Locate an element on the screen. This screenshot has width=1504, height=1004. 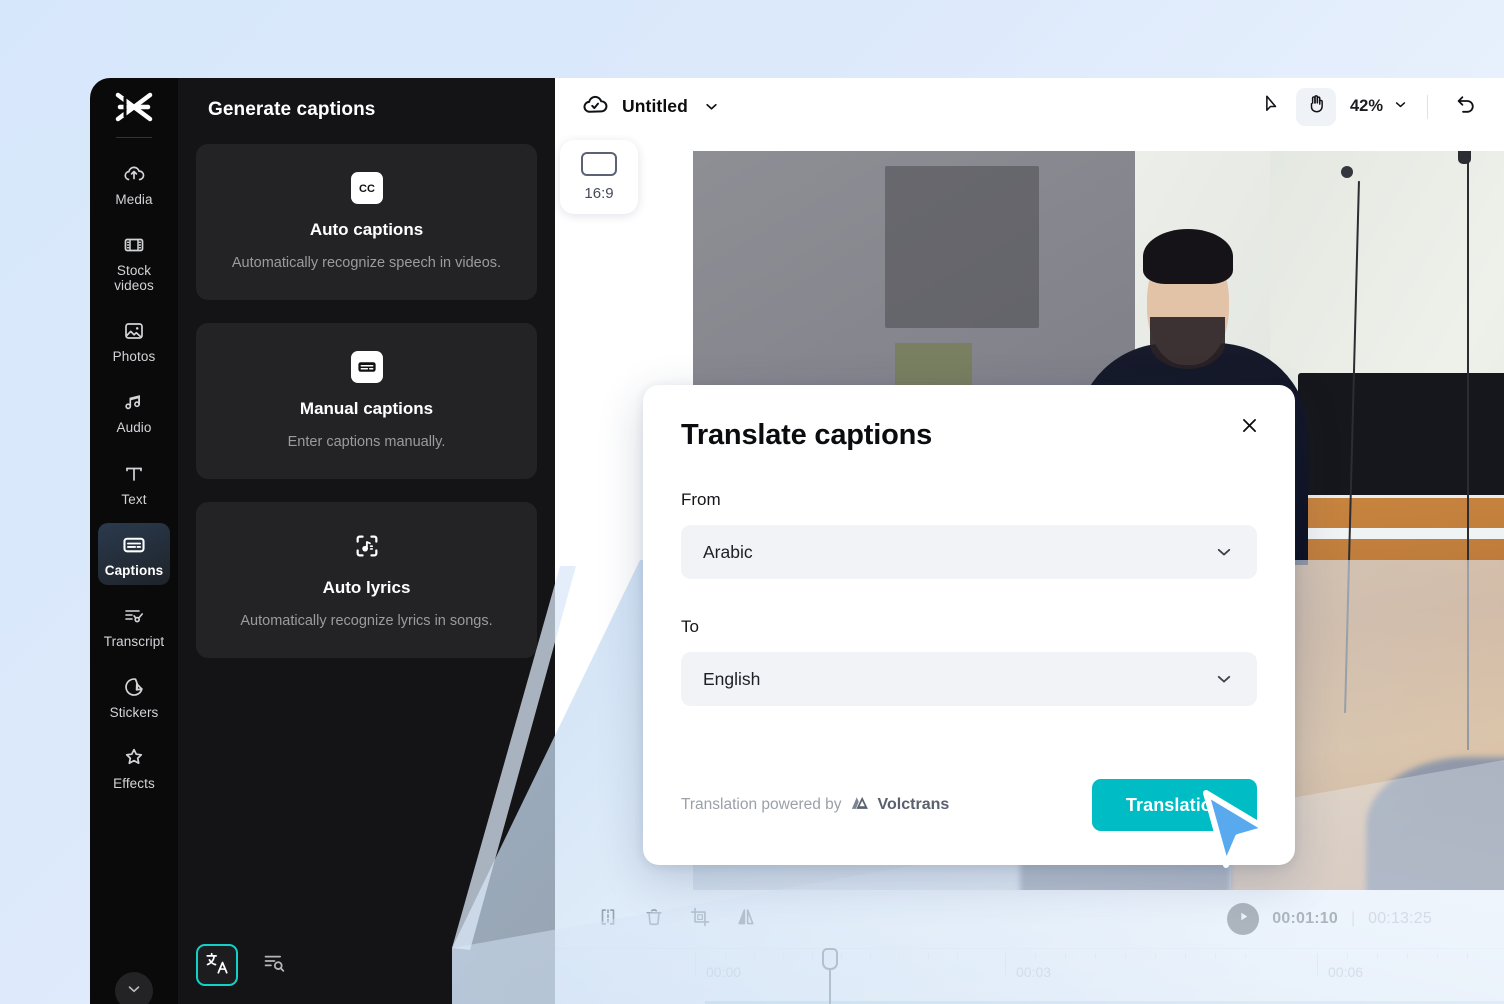
toolbar-divider is located at coordinates (1427, 106).